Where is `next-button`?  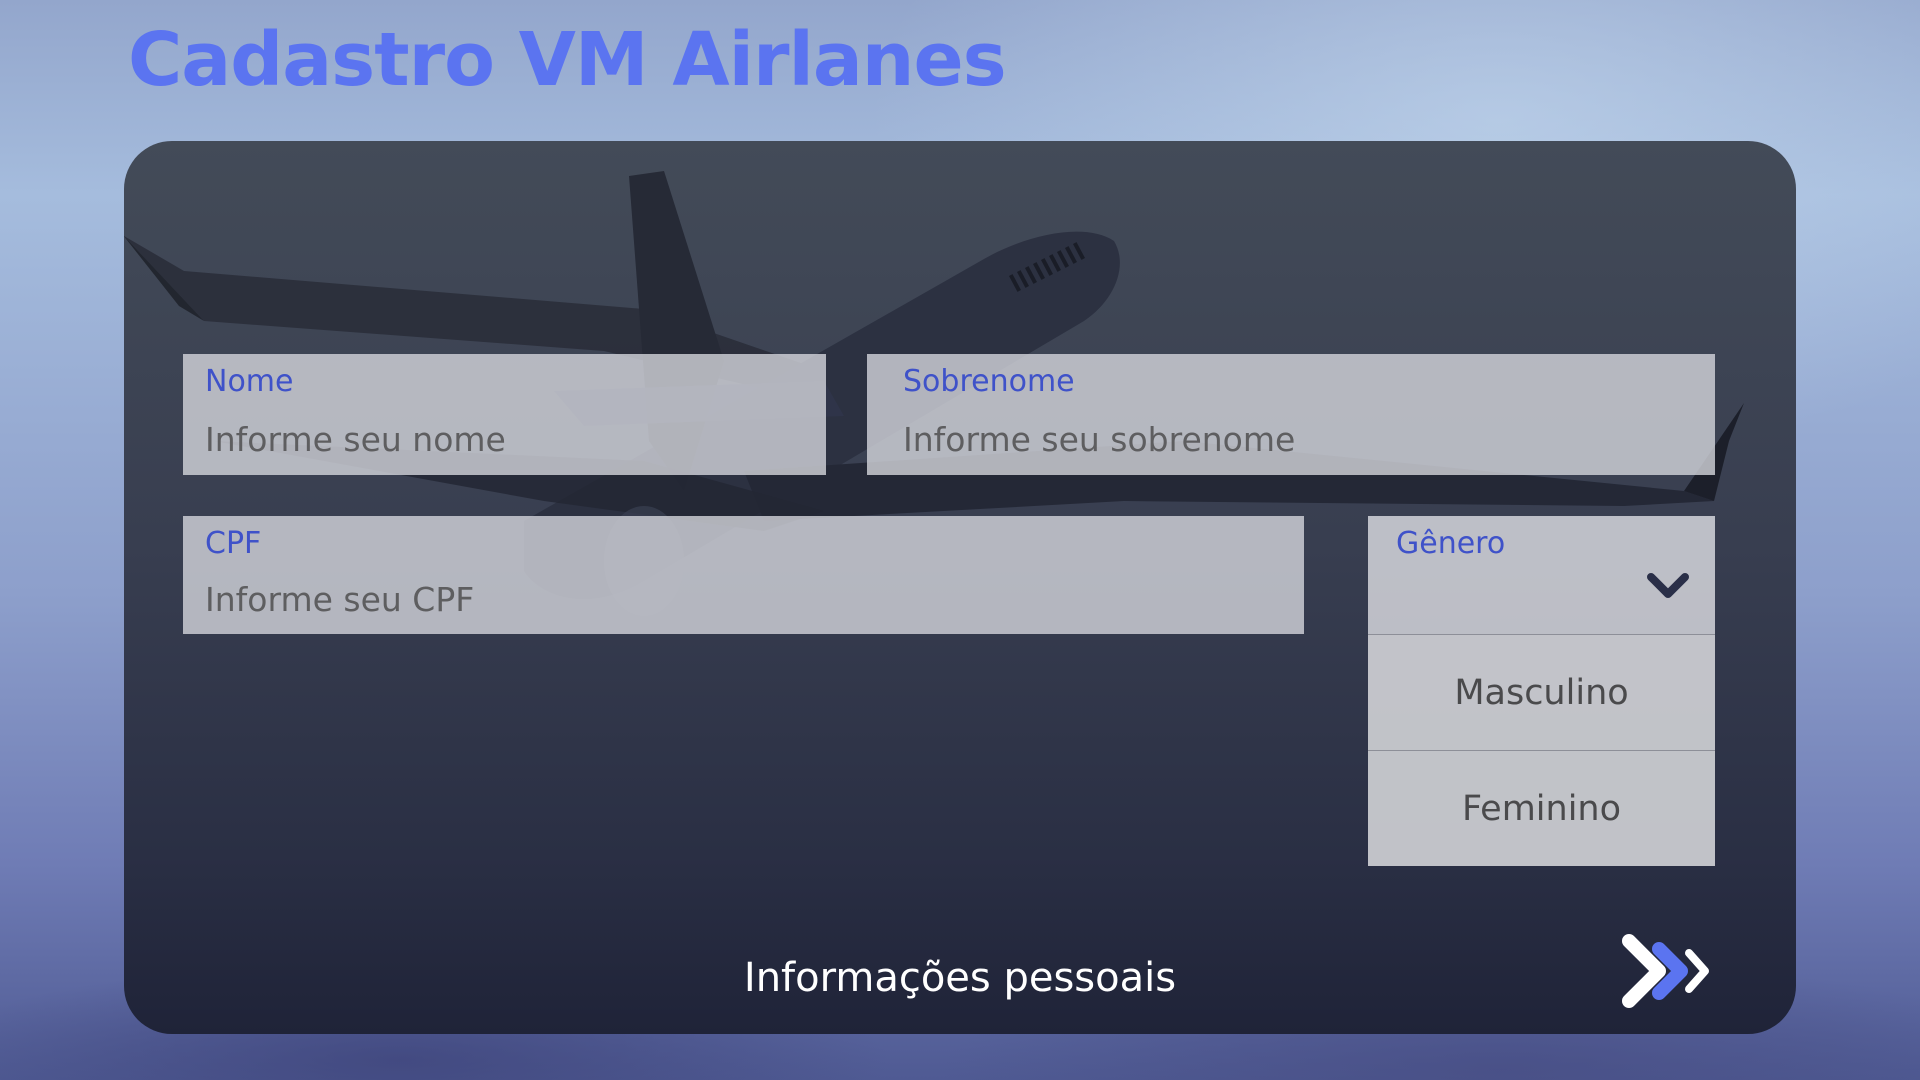 next-button is located at coordinates (1669, 971).